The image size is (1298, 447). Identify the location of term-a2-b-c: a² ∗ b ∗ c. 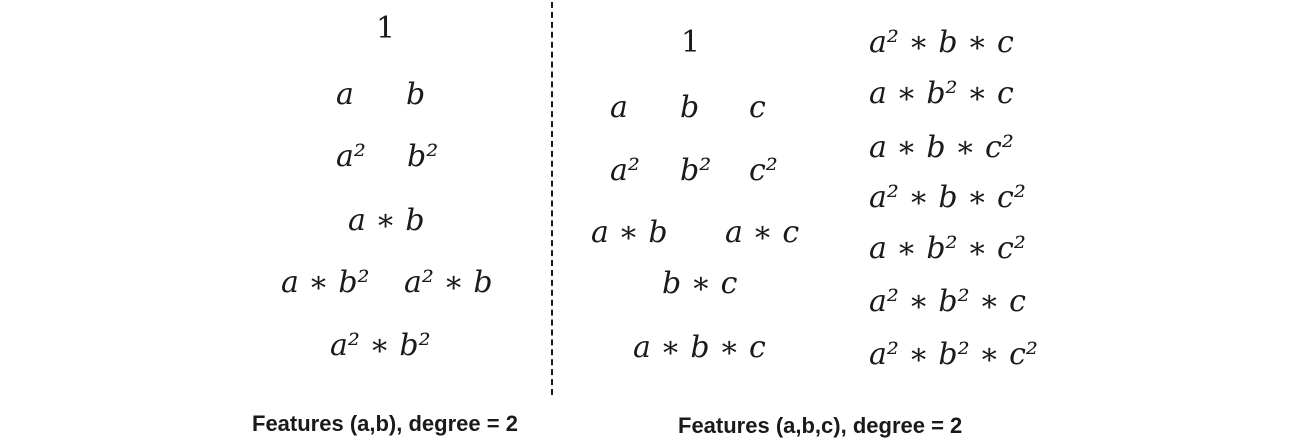
(941, 42).